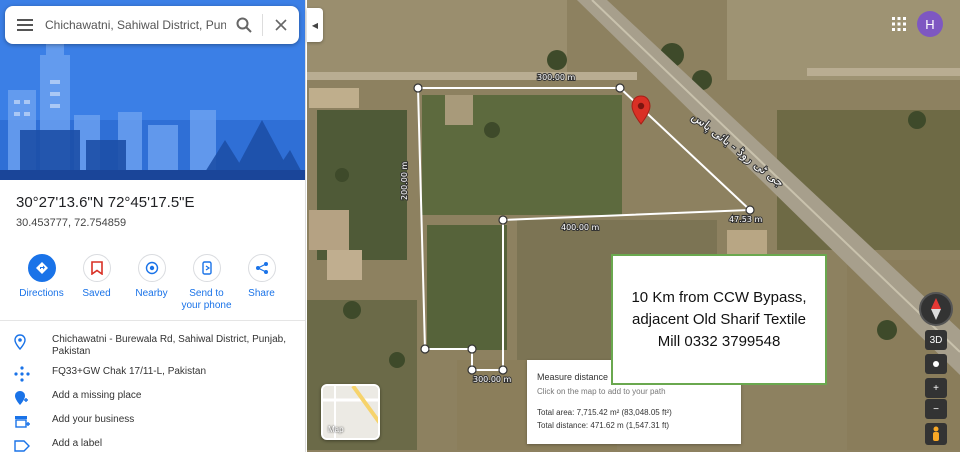 This screenshot has width=960, height=452. I want to click on total-distance: Total distance: 471.62 m (1,547.31 ft), so click(603, 425).